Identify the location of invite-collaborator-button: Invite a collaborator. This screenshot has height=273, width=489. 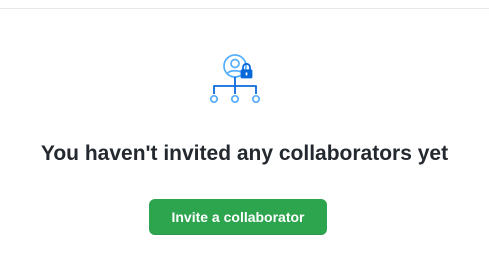
(238, 217).